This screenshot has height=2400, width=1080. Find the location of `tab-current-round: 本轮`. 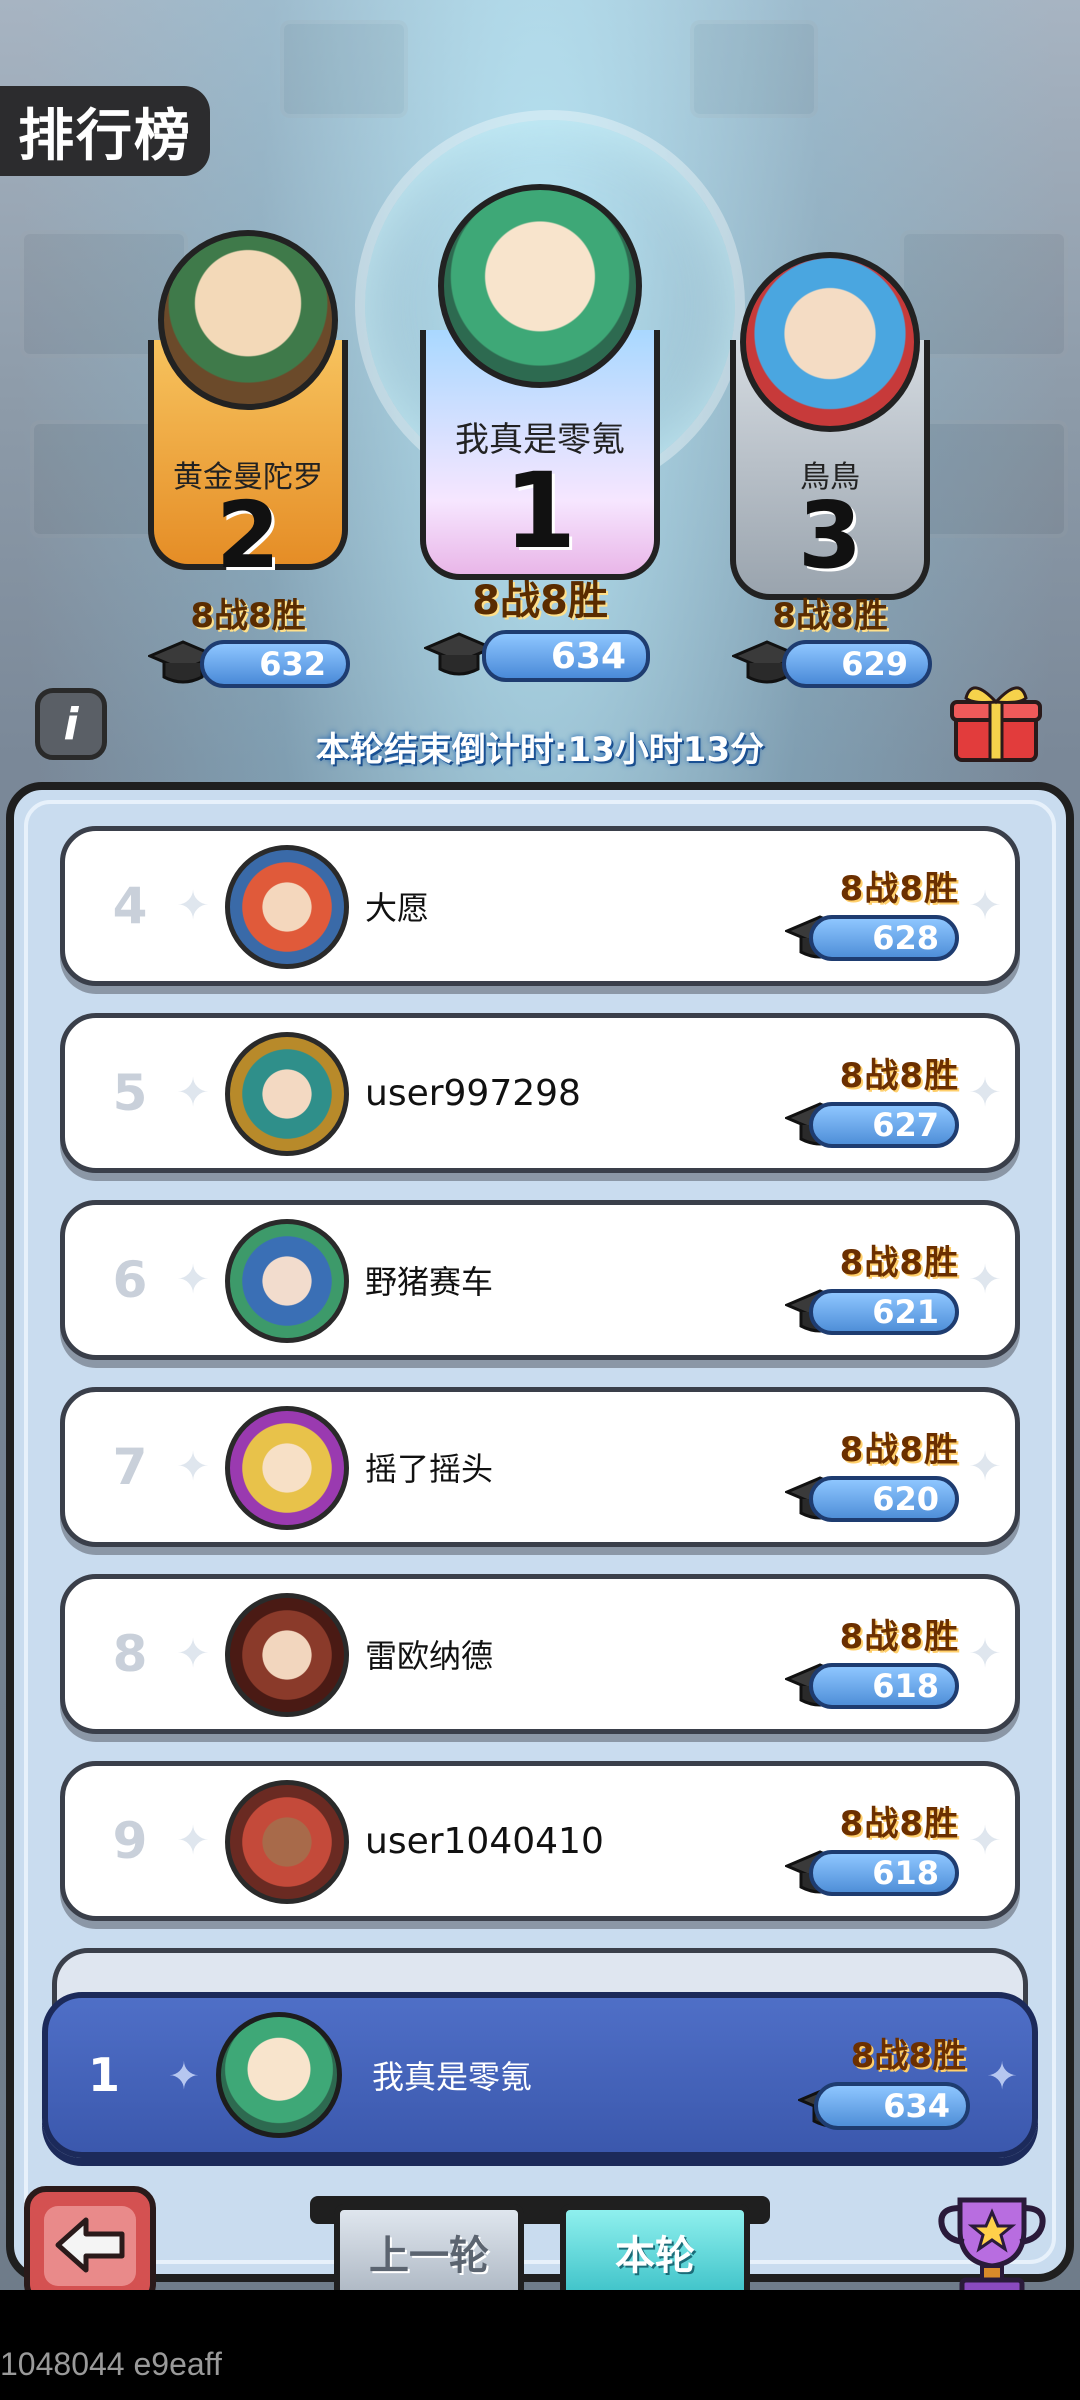

tab-current-round: 本轮 is located at coordinates (655, 2252).